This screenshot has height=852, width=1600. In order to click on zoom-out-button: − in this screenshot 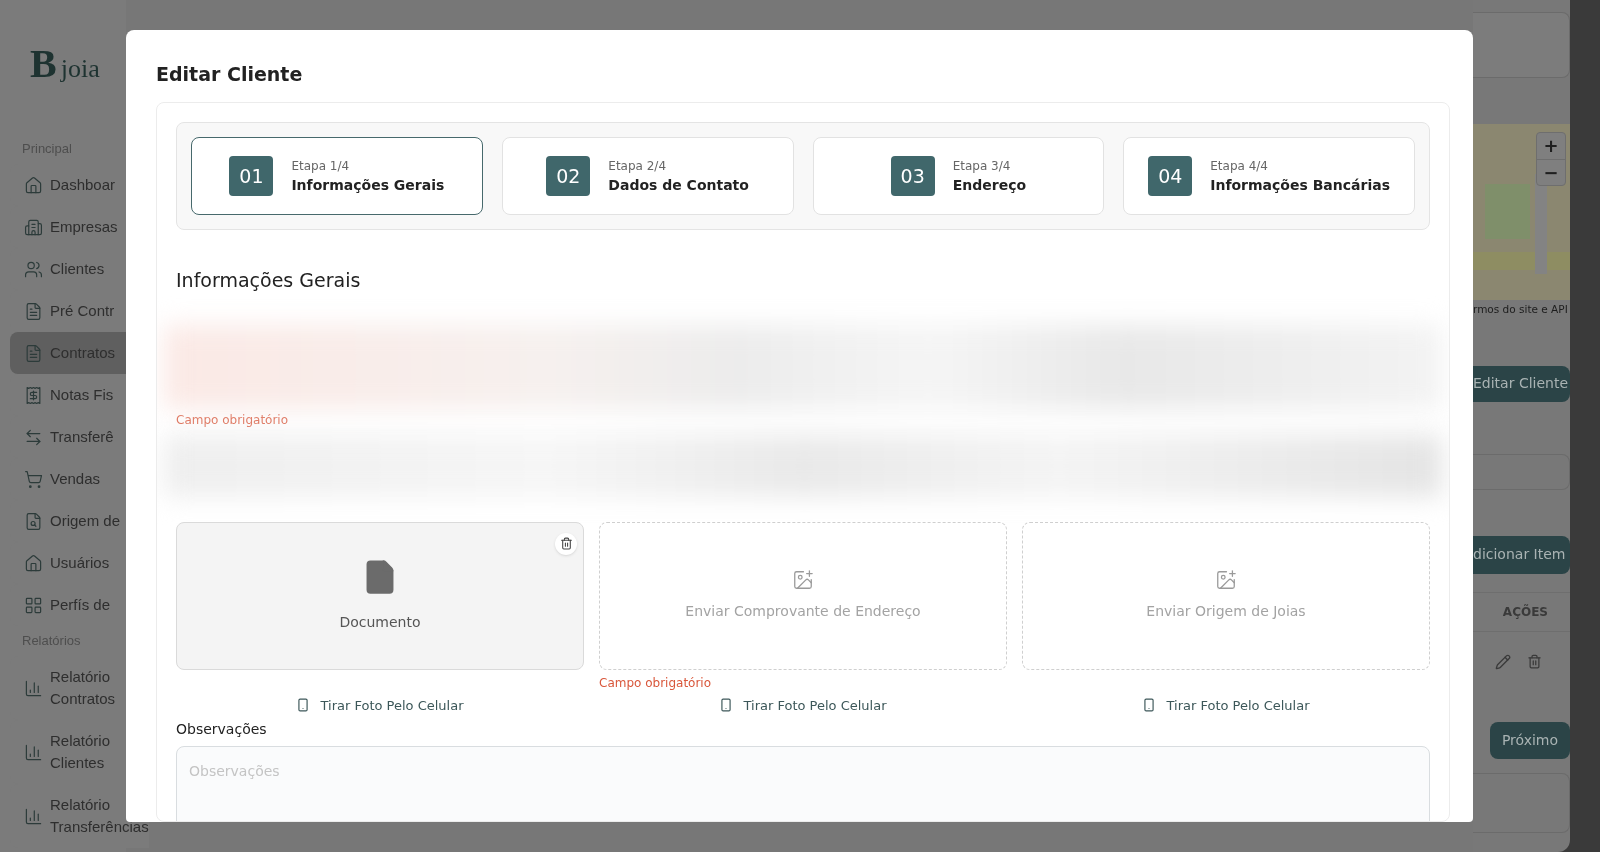, I will do `click(1551, 172)`.